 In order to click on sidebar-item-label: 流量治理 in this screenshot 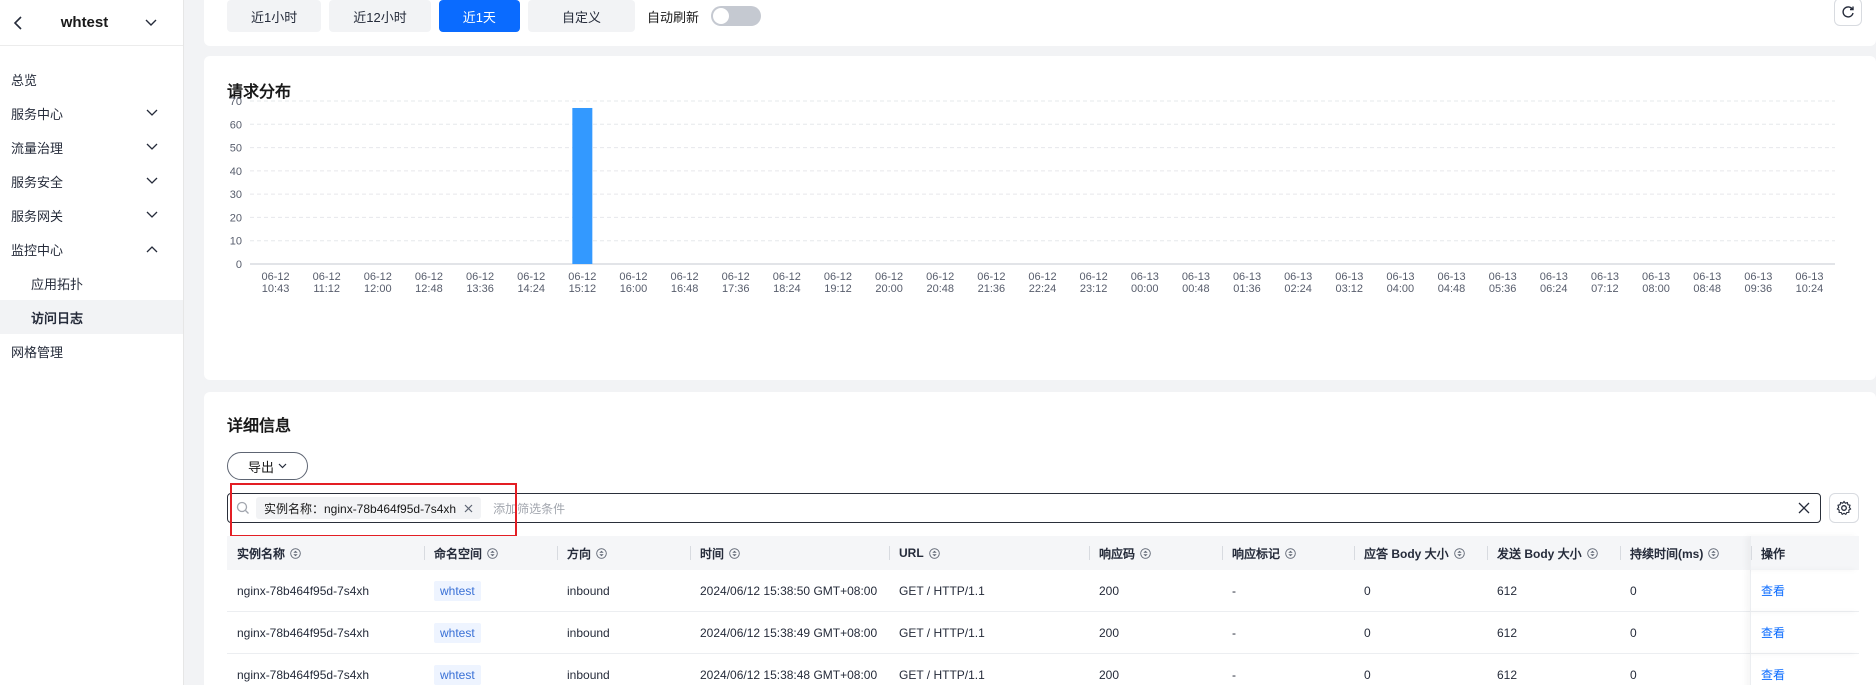, I will do `click(37, 148)`.